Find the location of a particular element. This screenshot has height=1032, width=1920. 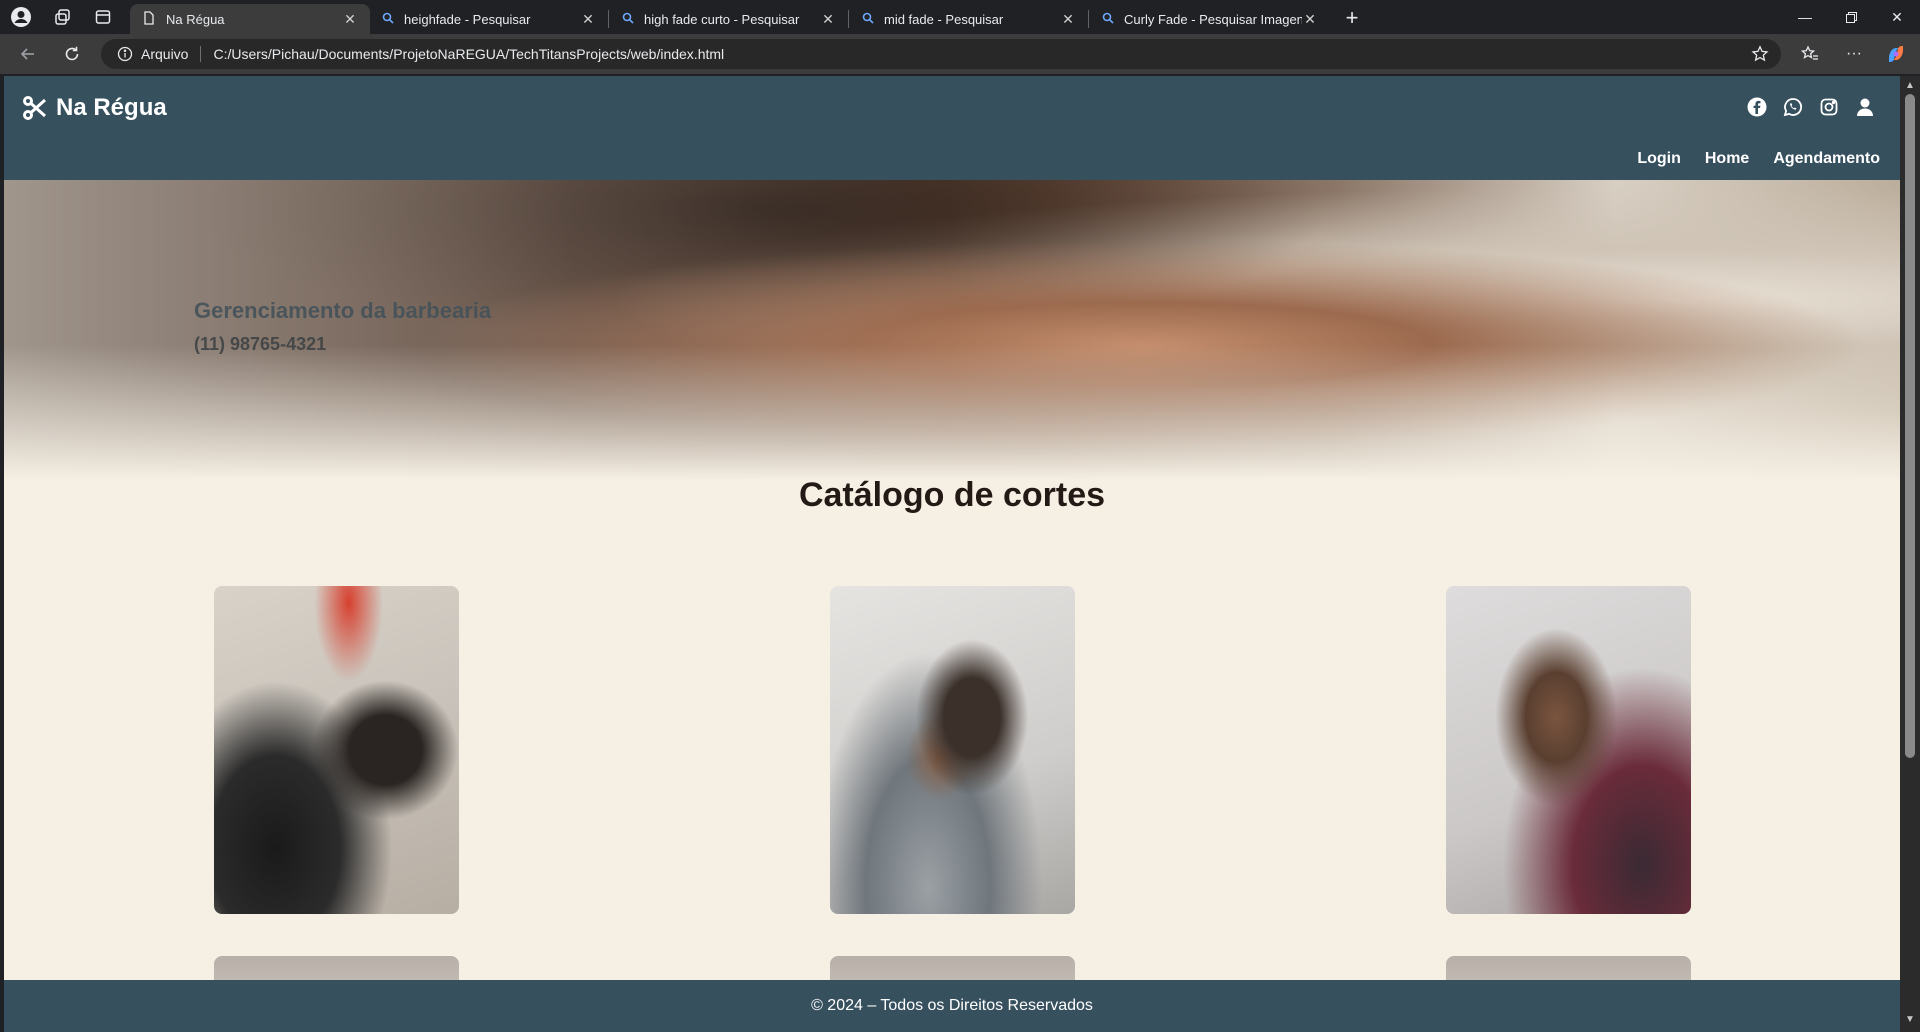

tab-title: Na Régua is located at coordinates (195, 19).